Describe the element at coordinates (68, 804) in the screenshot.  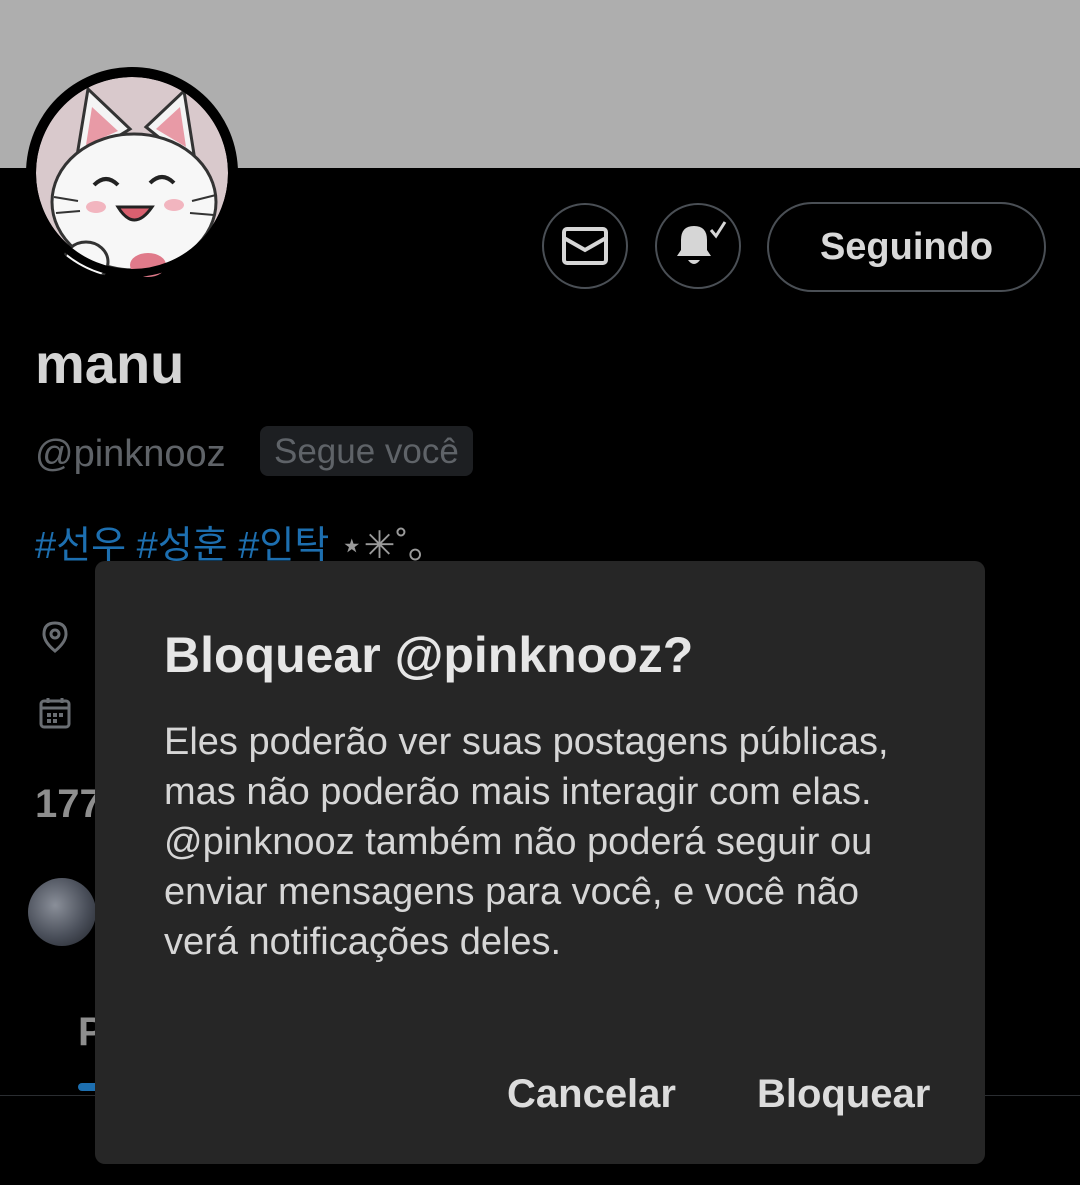
I see `following-count: 177` at that location.